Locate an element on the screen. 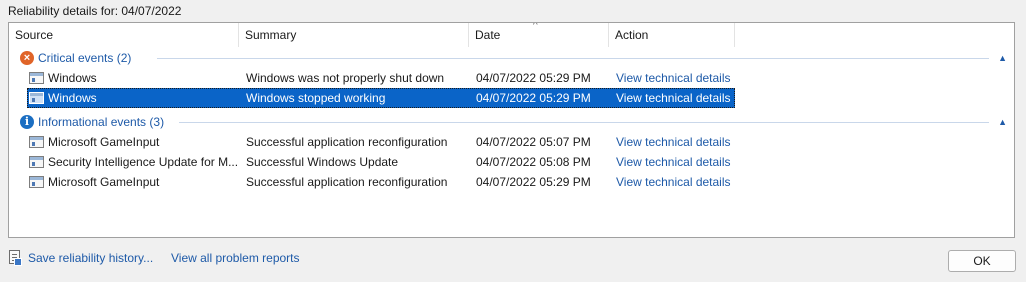 The image size is (1026, 282). row-summary: Successful Windows Update is located at coordinates (322, 162).